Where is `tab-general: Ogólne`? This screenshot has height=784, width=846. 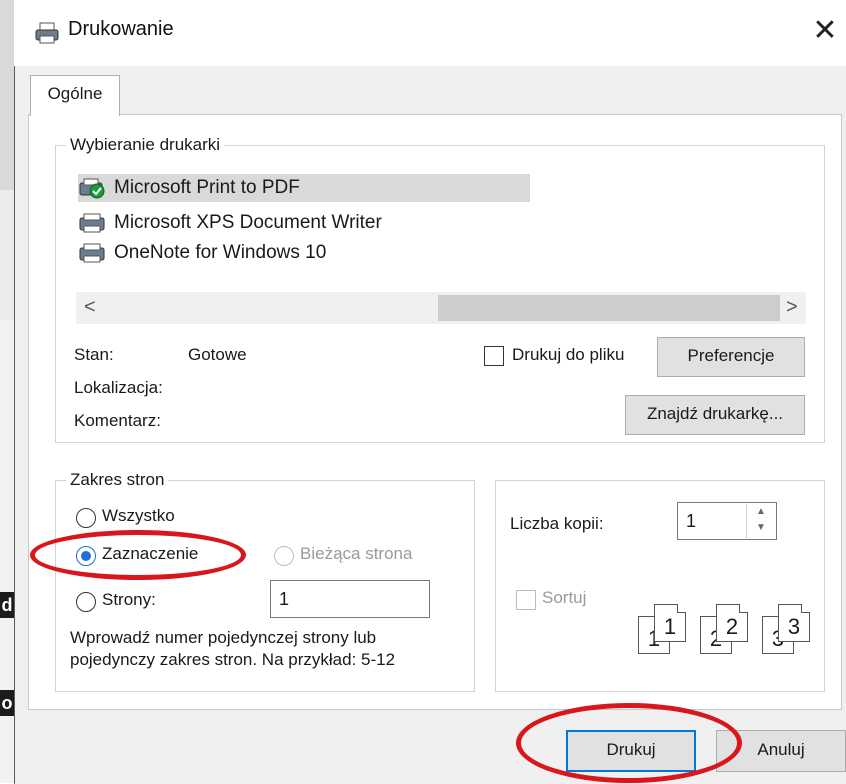 tab-general: Ogólne is located at coordinates (75, 95).